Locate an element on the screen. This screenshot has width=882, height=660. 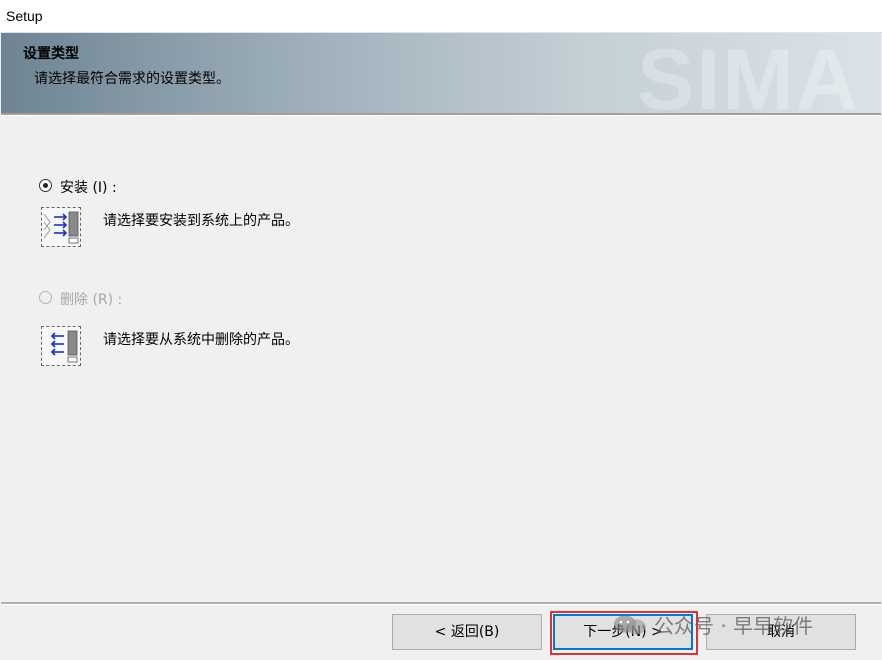
remove-radio is located at coordinates (45, 297).